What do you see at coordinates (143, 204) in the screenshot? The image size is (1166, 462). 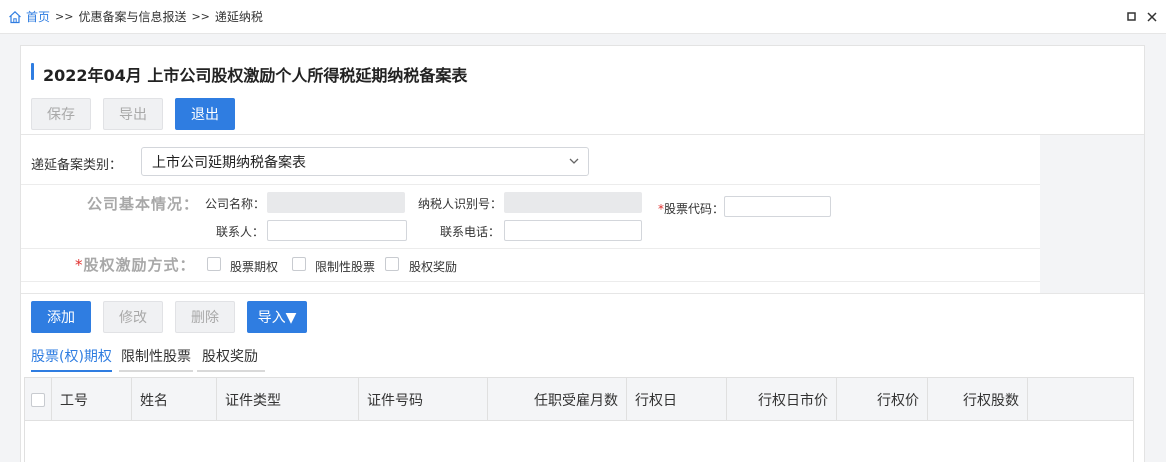 I see `company-section-label: 公司基本情况：` at bounding box center [143, 204].